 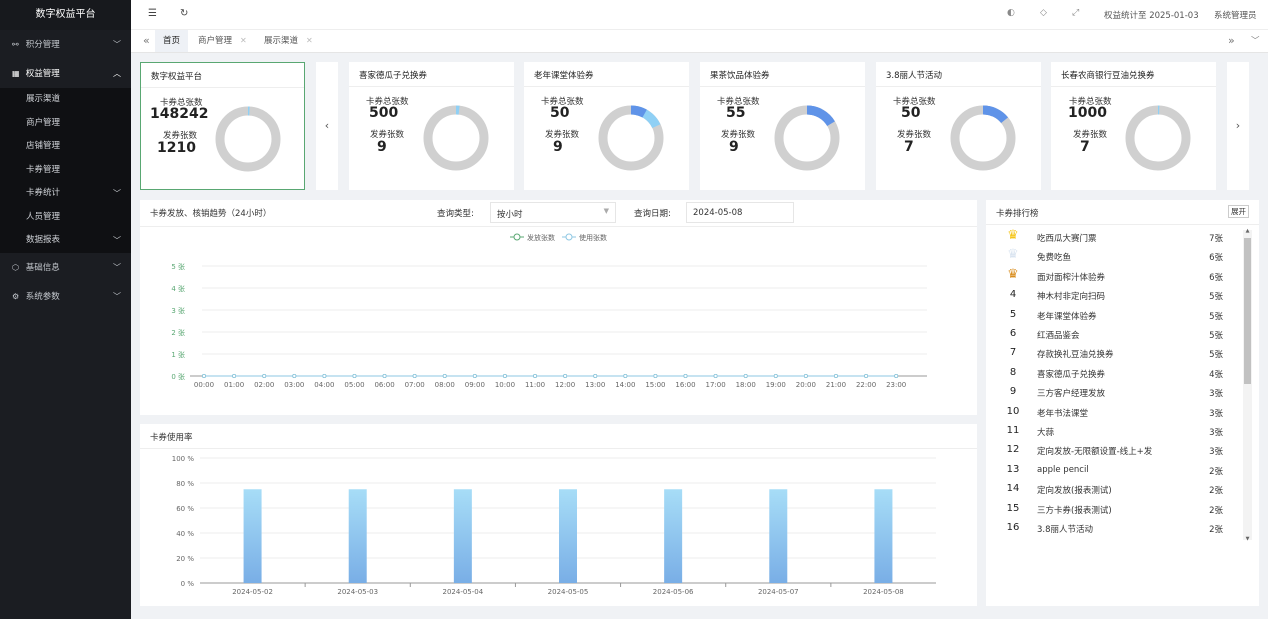 I want to click on donut-chart, so click(x=1158, y=138).